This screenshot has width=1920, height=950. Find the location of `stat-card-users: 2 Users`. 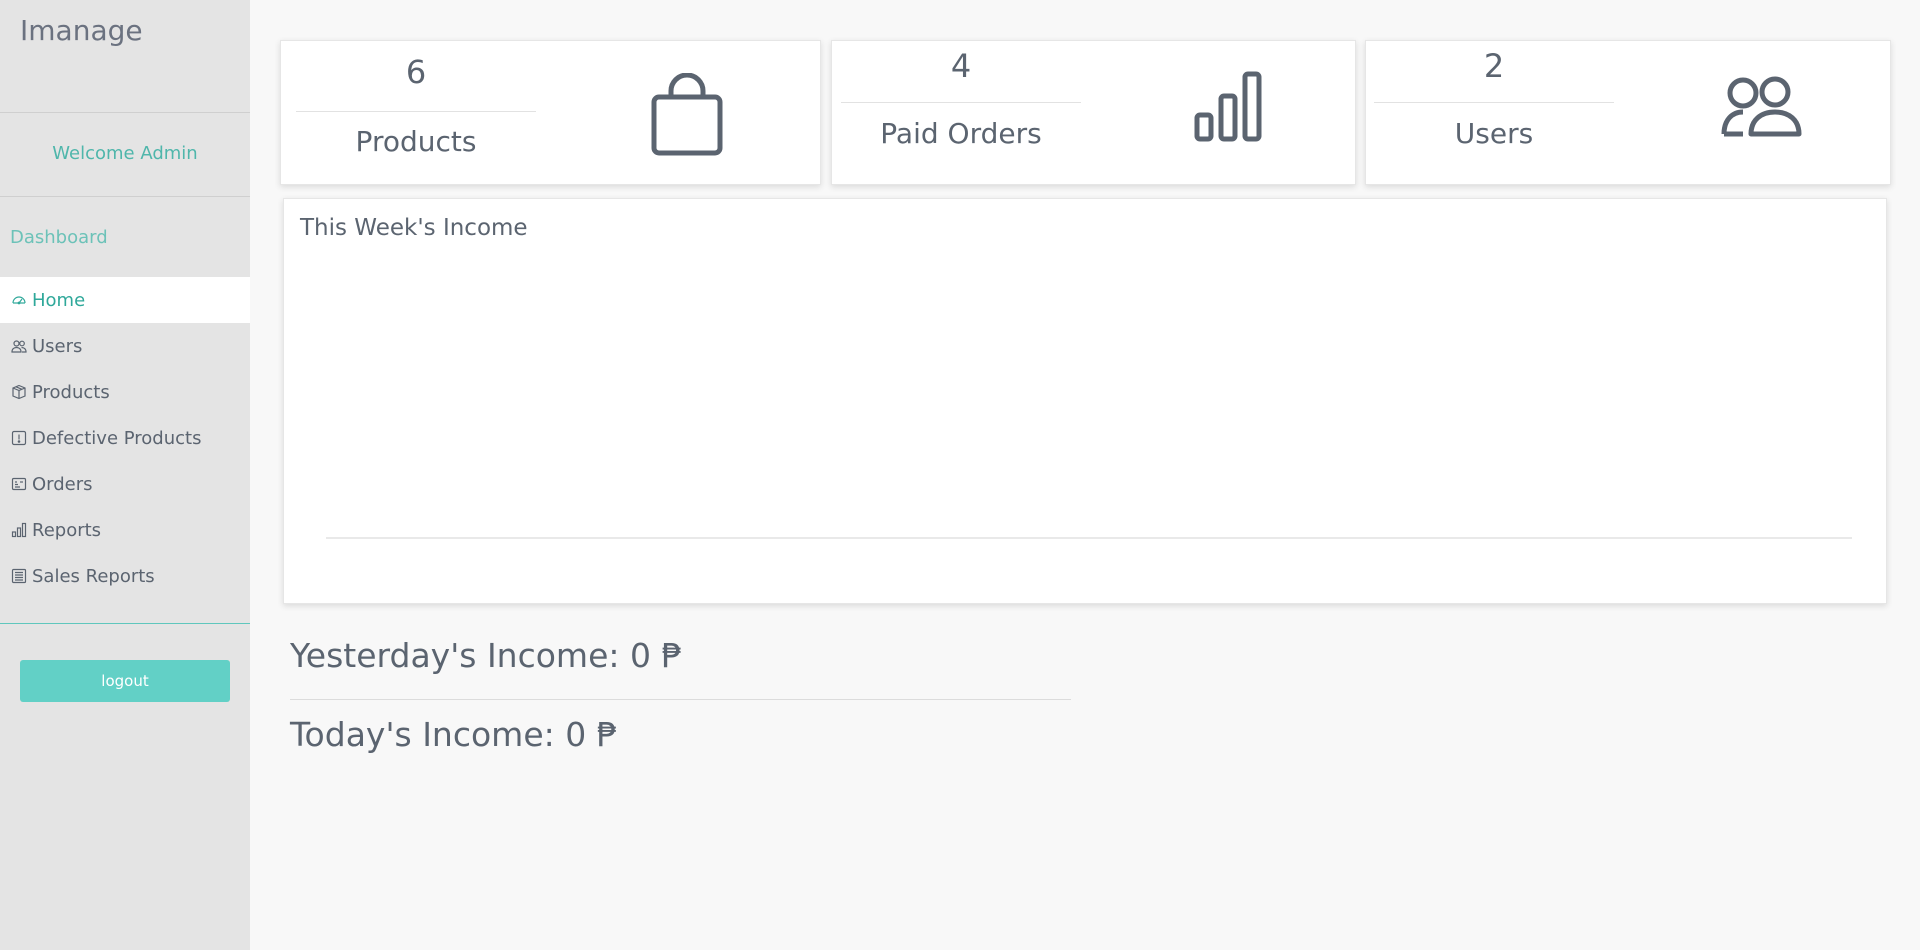

stat-card-users: 2 Users is located at coordinates (1628, 112).